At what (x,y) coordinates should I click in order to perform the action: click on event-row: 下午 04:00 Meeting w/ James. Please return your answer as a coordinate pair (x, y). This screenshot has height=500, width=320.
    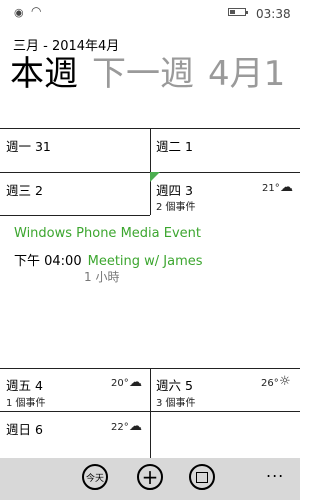
    Looking at the image, I should click on (108, 259).